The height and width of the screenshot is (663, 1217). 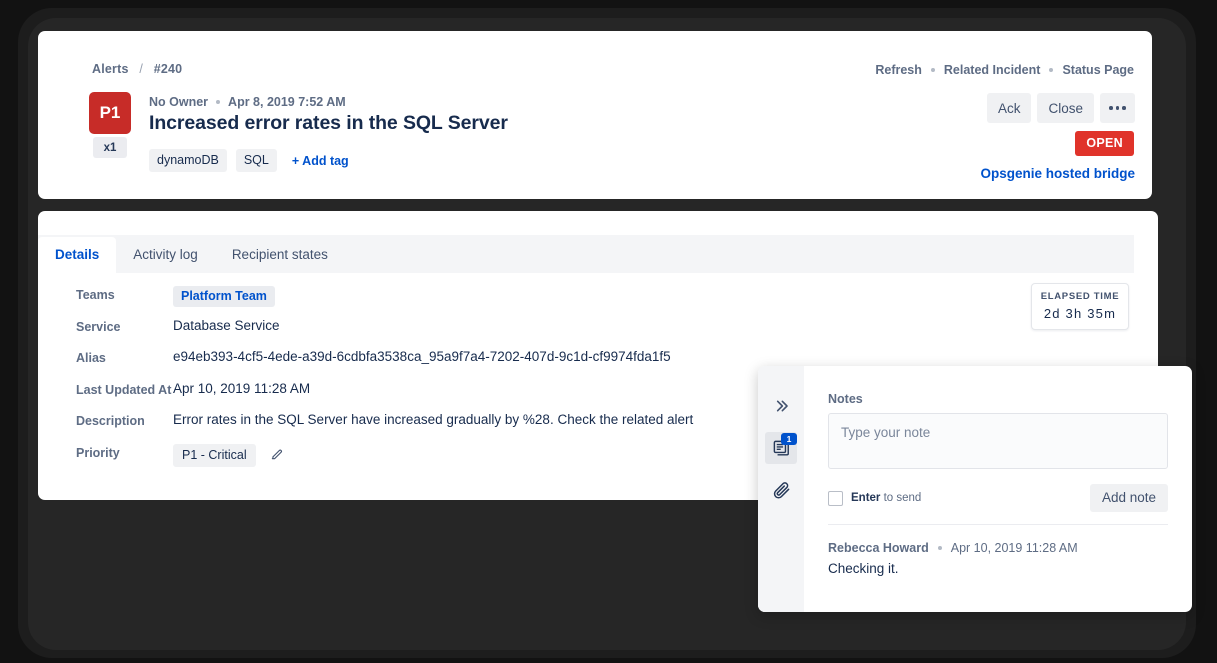 What do you see at coordinates (863, 568) in the screenshot?
I see `note-text: Checking it.` at bounding box center [863, 568].